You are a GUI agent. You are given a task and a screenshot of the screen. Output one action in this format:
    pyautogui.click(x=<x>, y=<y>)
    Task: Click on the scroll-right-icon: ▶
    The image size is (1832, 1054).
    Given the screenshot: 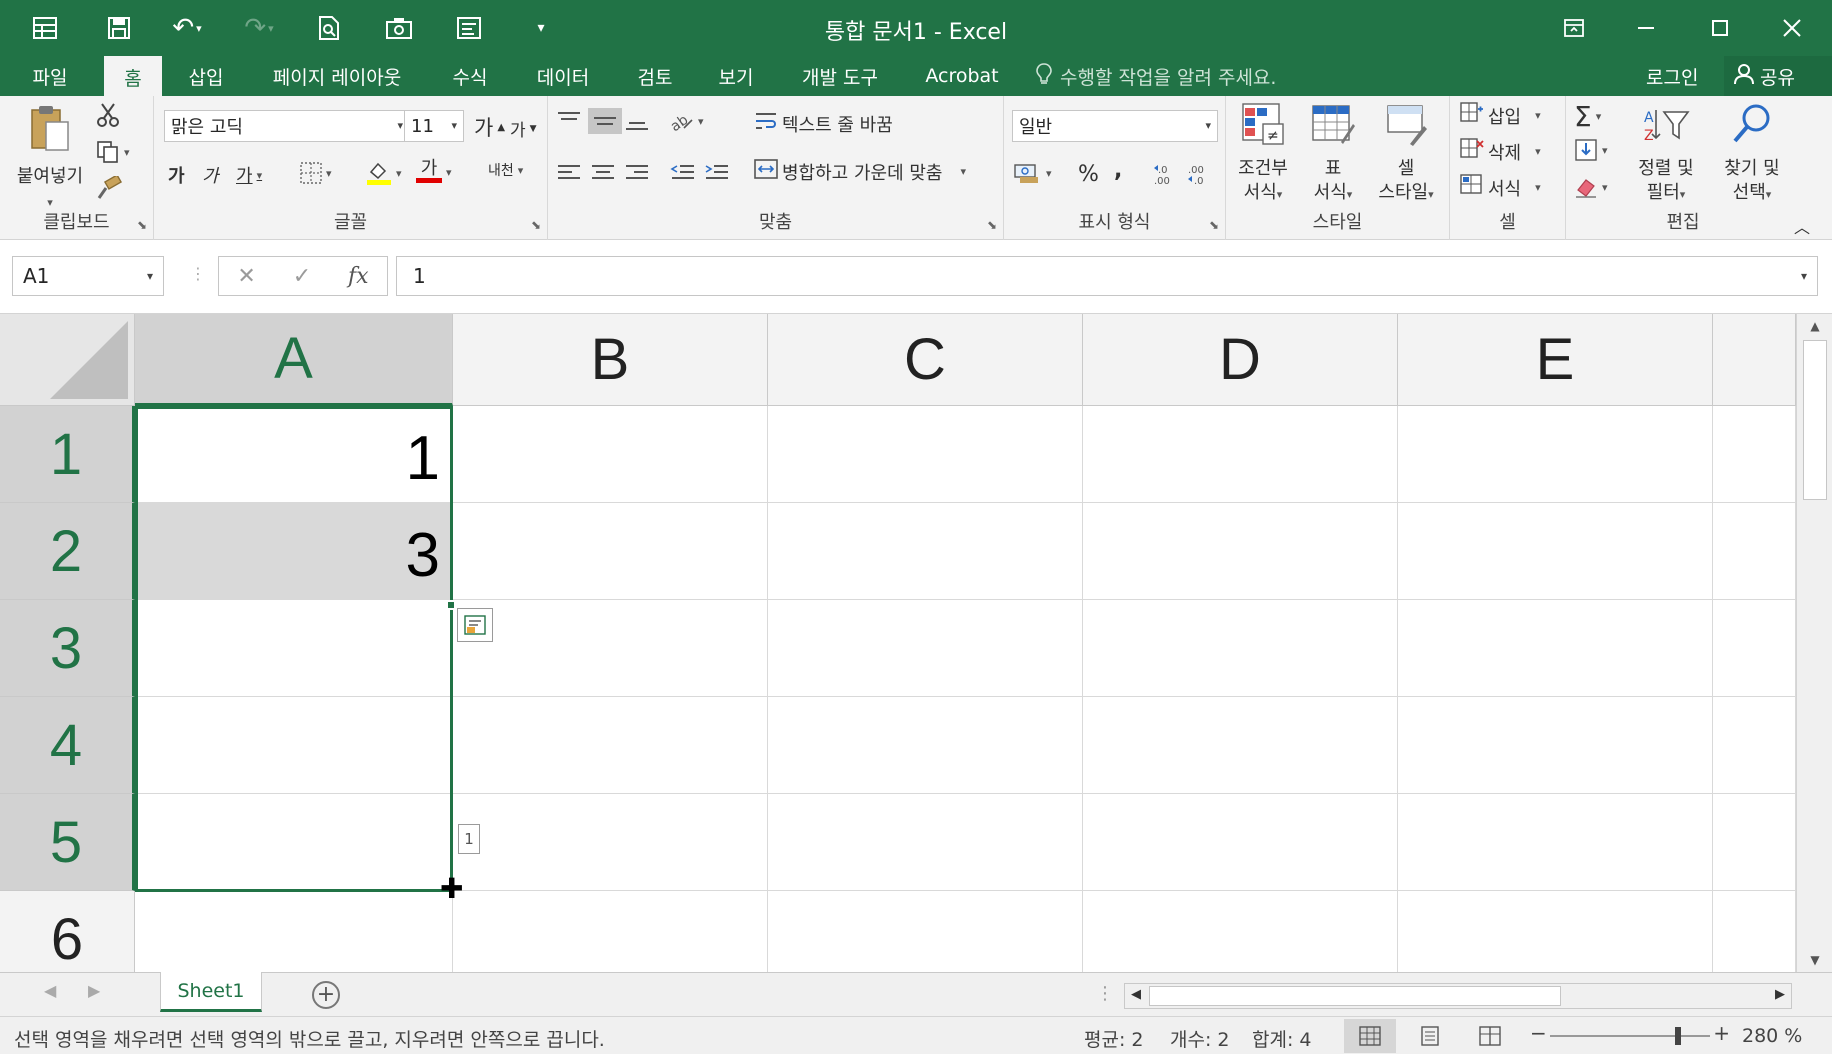 What is the action you would take?
    pyautogui.click(x=1780, y=994)
    